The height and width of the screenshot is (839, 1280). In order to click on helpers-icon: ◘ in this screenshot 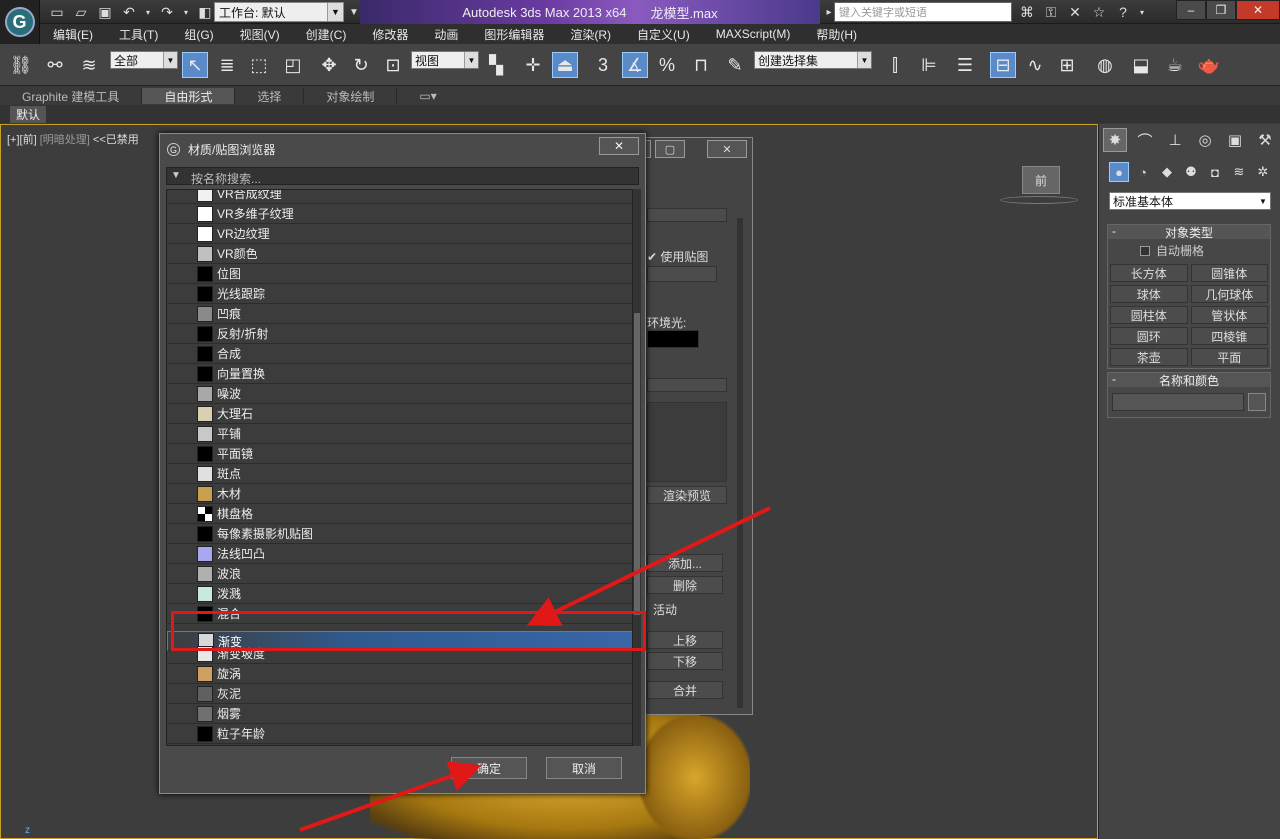, I will do `click(1215, 172)`.